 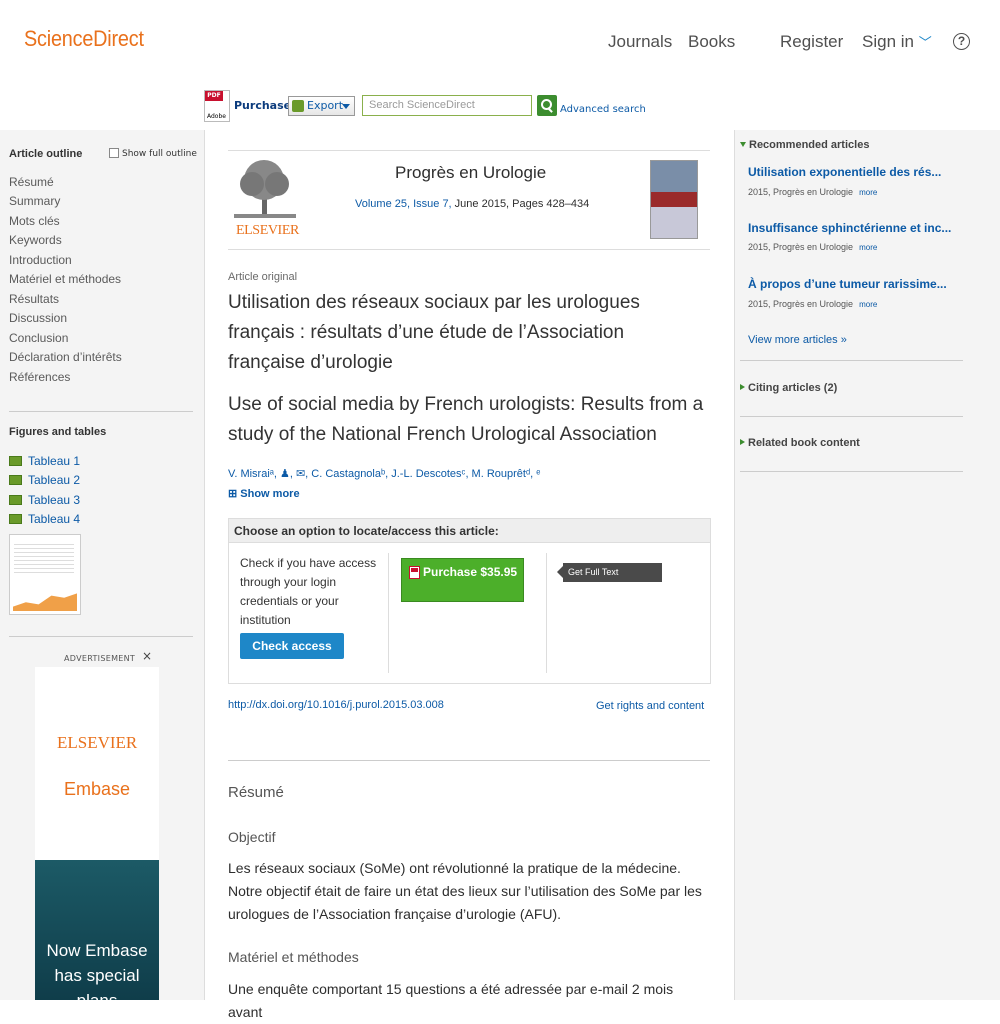 I want to click on outline-item-conclusion: Conclusion, so click(x=38, y=338).